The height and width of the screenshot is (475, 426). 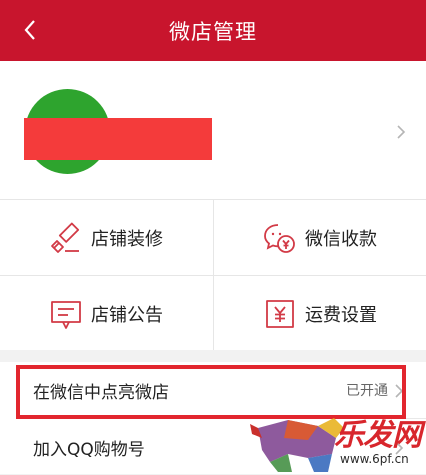 I want to click on shipping-fee-icon, so click(x=280, y=314).